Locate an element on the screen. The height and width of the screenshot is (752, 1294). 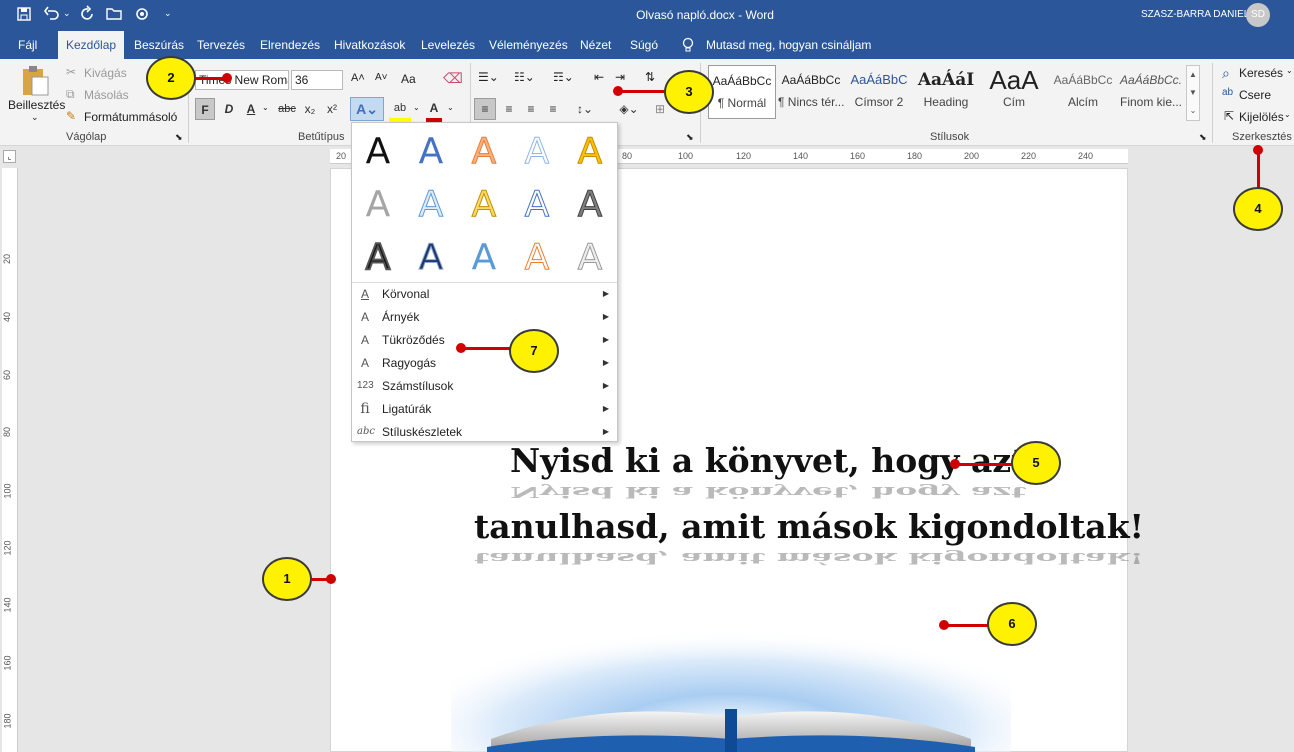
effect-gold-fill: A is located at coordinates (590, 152).